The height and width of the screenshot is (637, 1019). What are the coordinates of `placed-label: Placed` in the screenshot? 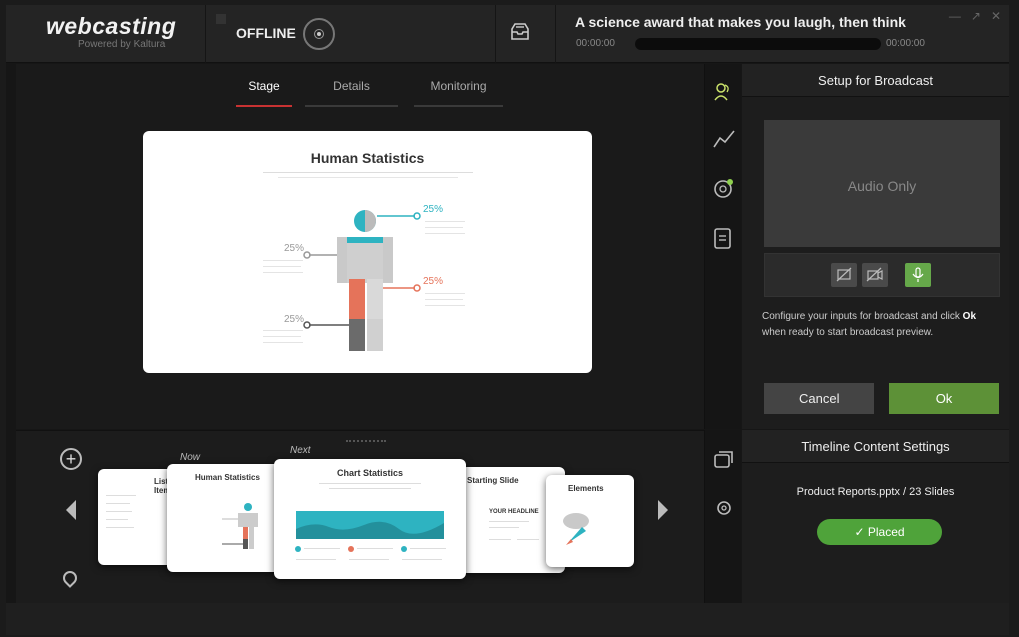 It's located at (886, 532).